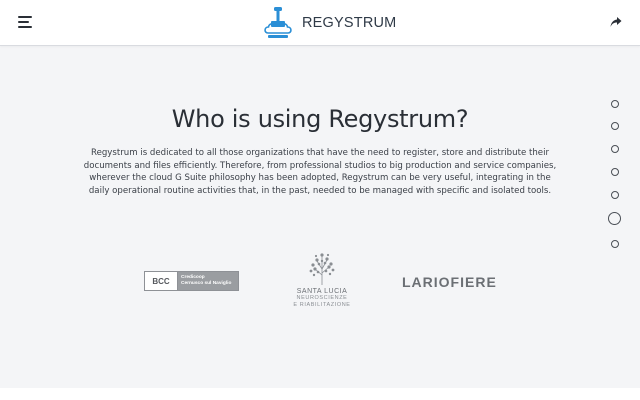 This screenshot has height=400, width=640. I want to click on santa-lucia-sub-1: NEUROSCIENZE, so click(322, 298).